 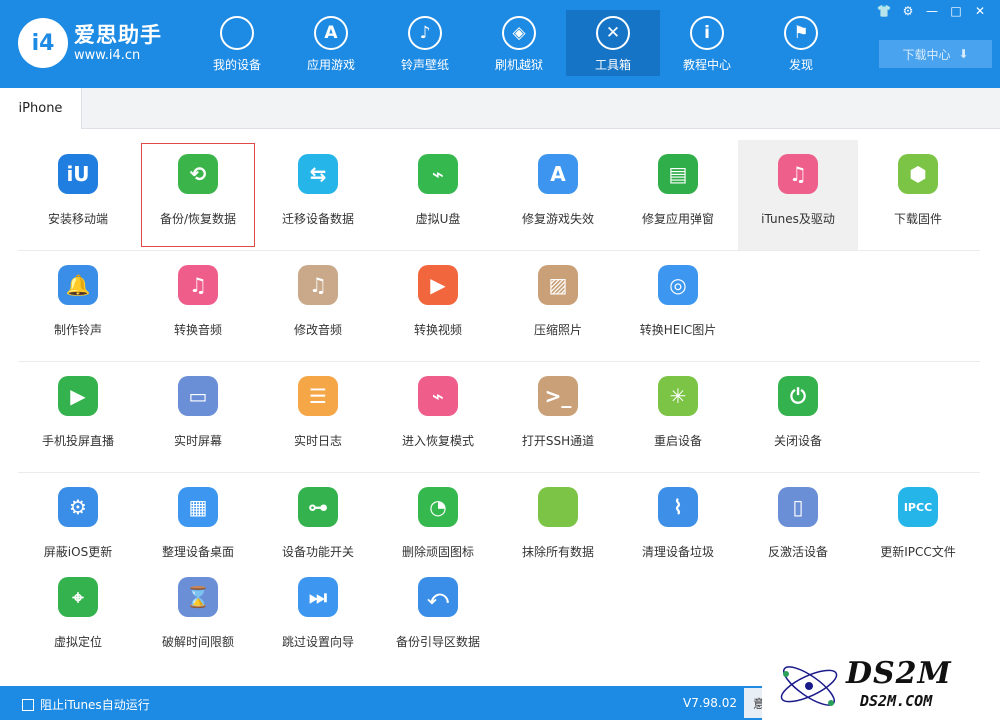 What do you see at coordinates (519, 33) in the screenshot?
I see `dropbox-icon: ◈` at bounding box center [519, 33].